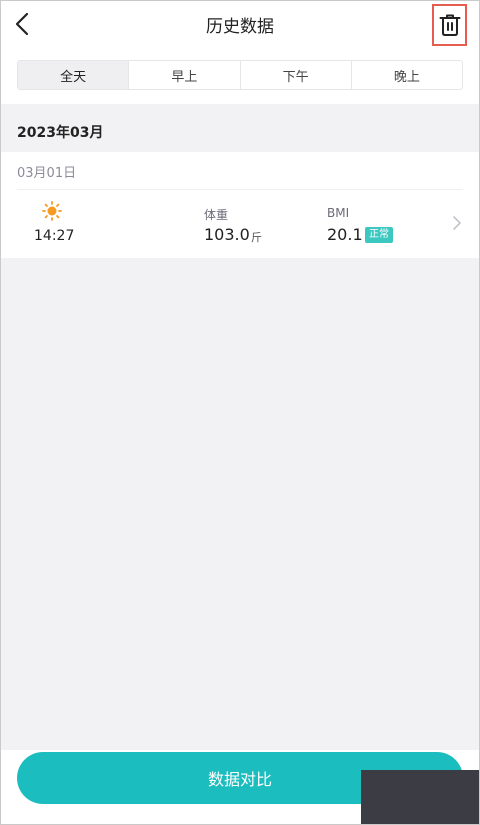 The height and width of the screenshot is (825, 480). What do you see at coordinates (345, 234) in the screenshot?
I see `bmi-value: 20.1` at bounding box center [345, 234].